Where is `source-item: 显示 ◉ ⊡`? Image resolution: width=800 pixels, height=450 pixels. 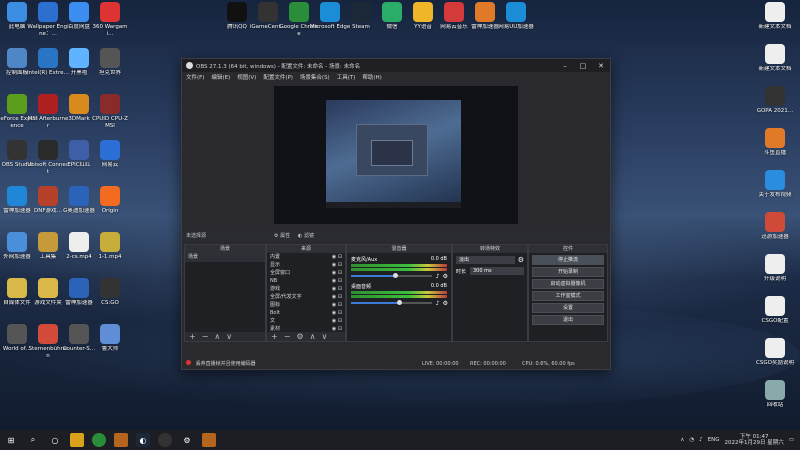
source-item: 显示 ◉ ⊡ is located at coordinates (306, 265).